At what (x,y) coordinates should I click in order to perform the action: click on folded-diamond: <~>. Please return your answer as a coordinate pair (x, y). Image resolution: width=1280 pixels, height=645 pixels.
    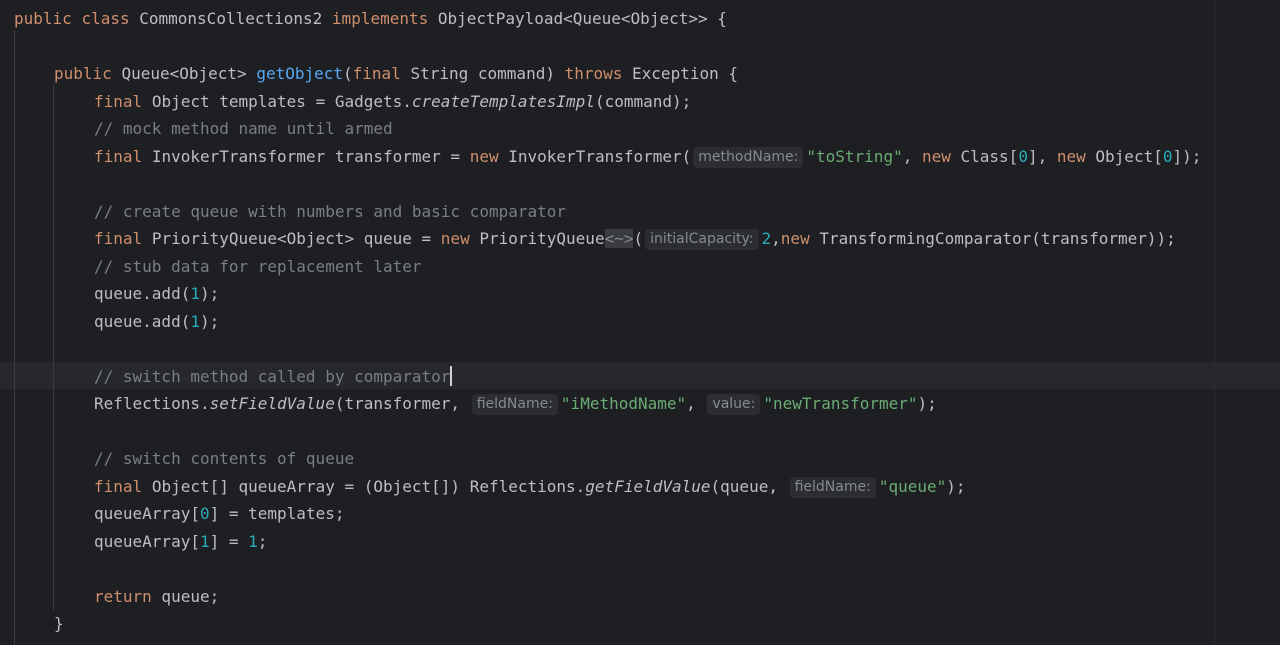
    Looking at the image, I should click on (619, 238).